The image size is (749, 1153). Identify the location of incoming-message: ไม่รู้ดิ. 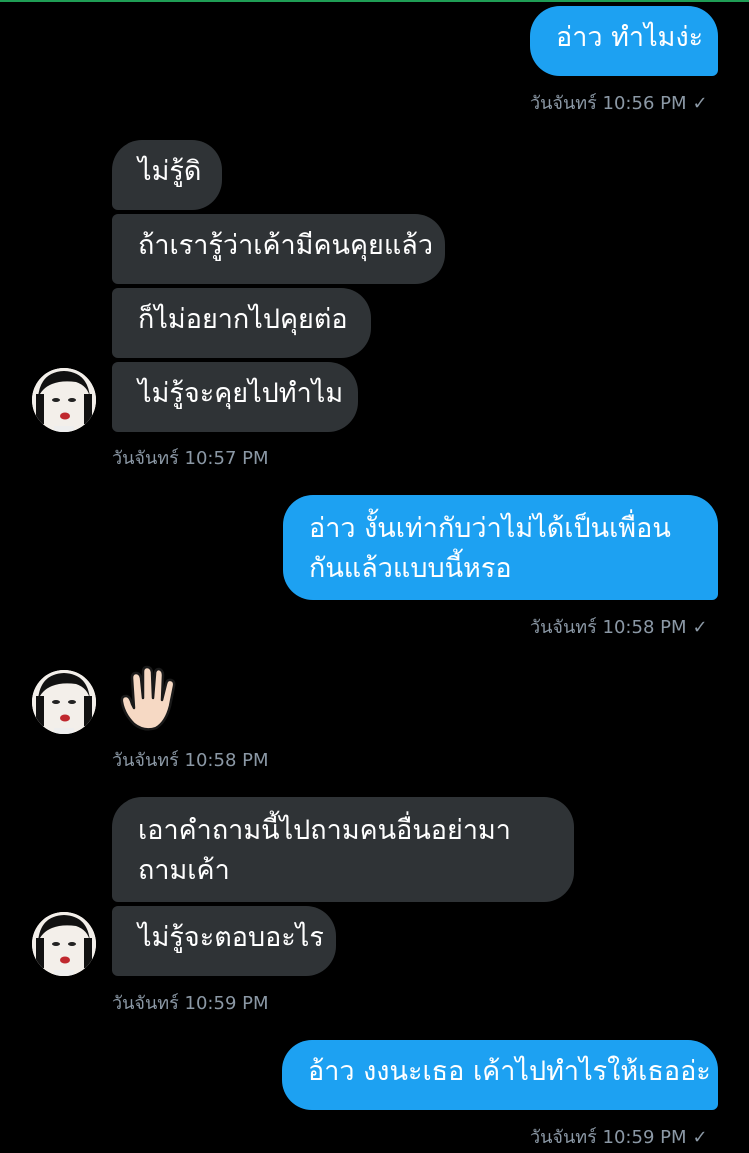
(167, 175).